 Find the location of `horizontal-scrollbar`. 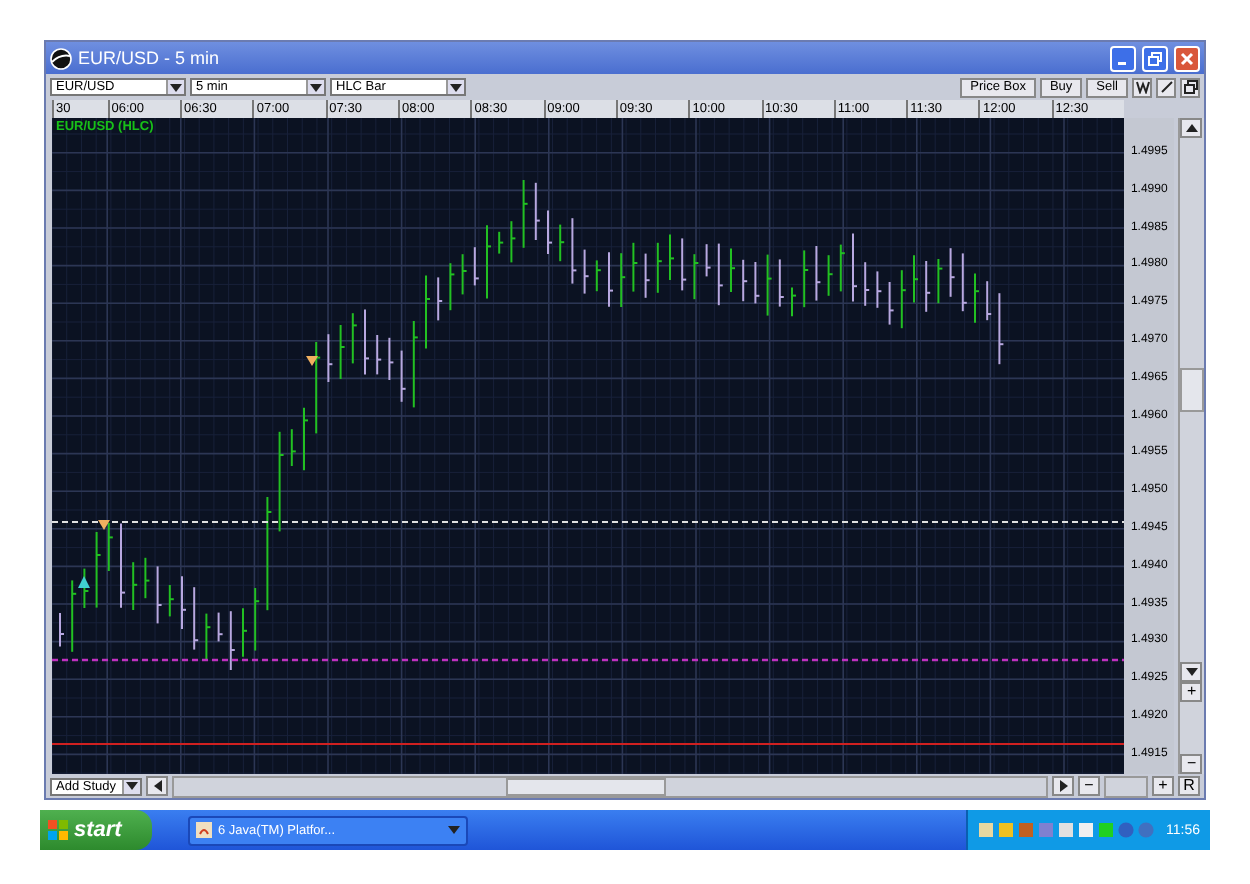

horizontal-scrollbar is located at coordinates (610, 786).